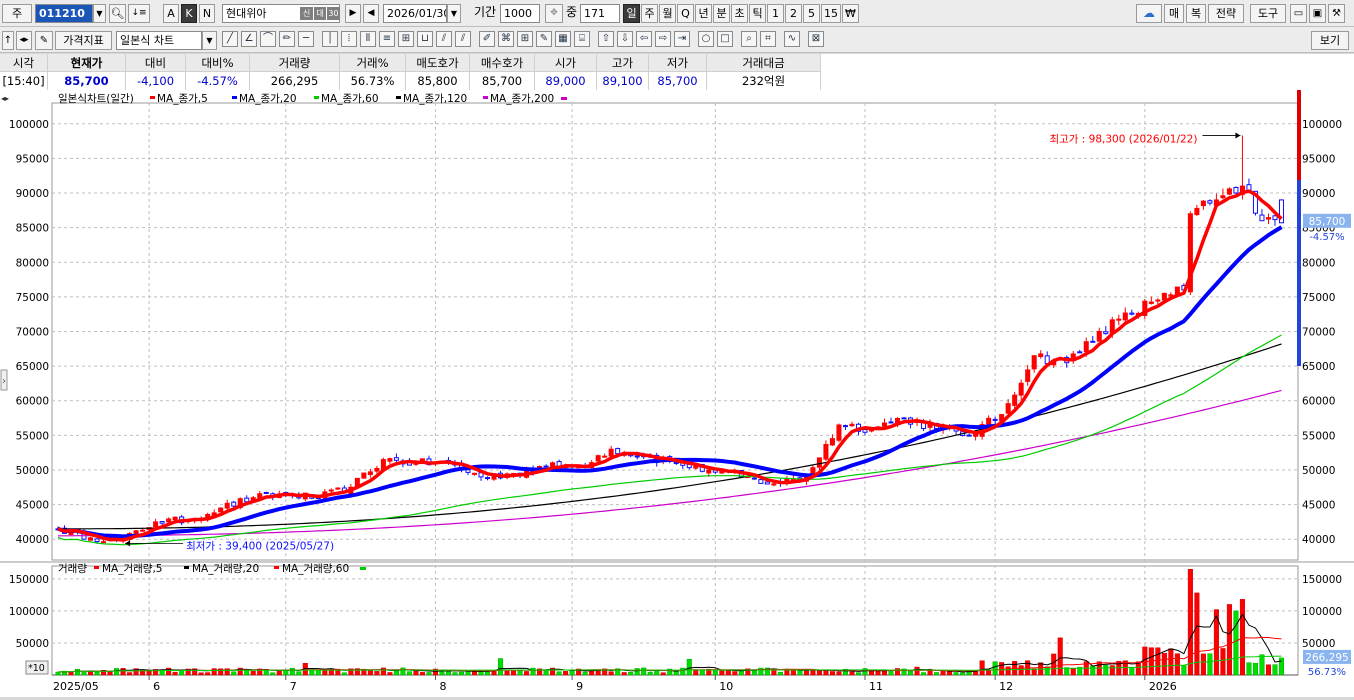  Describe the element at coordinates (1298, 13) in the screenshot. I see `folder-icon: ▭` at that location.